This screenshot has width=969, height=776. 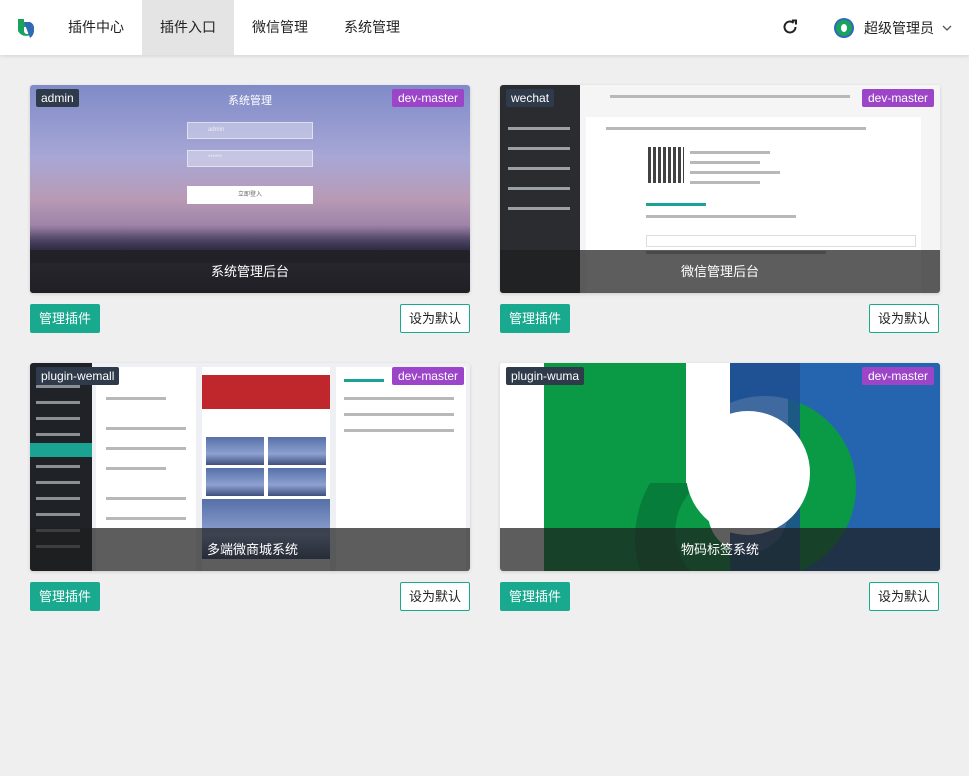 What do you see at coordinates (904, 318) in the screenshot?
I see `set-default-button-wechat: 设为默认` at bounding box center [904, 318].